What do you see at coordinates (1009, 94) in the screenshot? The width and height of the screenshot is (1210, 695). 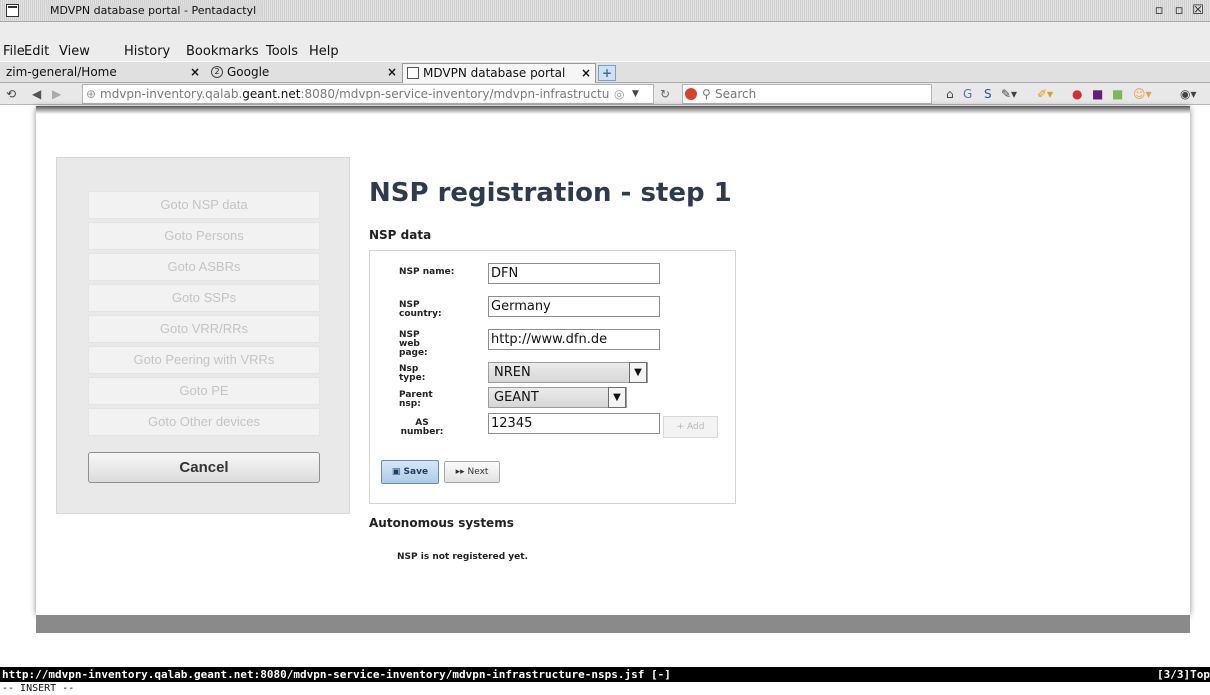 I see `addon-menu-icon: ✎▾` at bounding box center [1009, 94].